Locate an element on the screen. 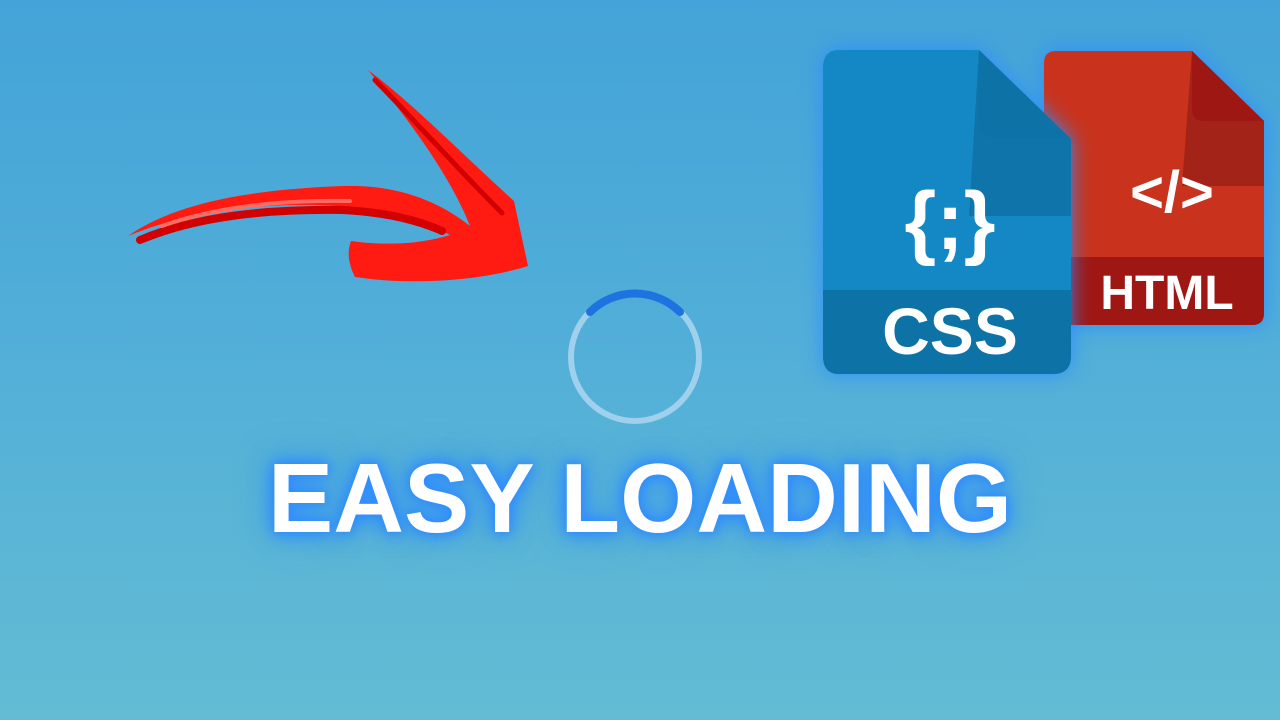  css-file-icon: {;} CSS is located at coordinates (947, 212).